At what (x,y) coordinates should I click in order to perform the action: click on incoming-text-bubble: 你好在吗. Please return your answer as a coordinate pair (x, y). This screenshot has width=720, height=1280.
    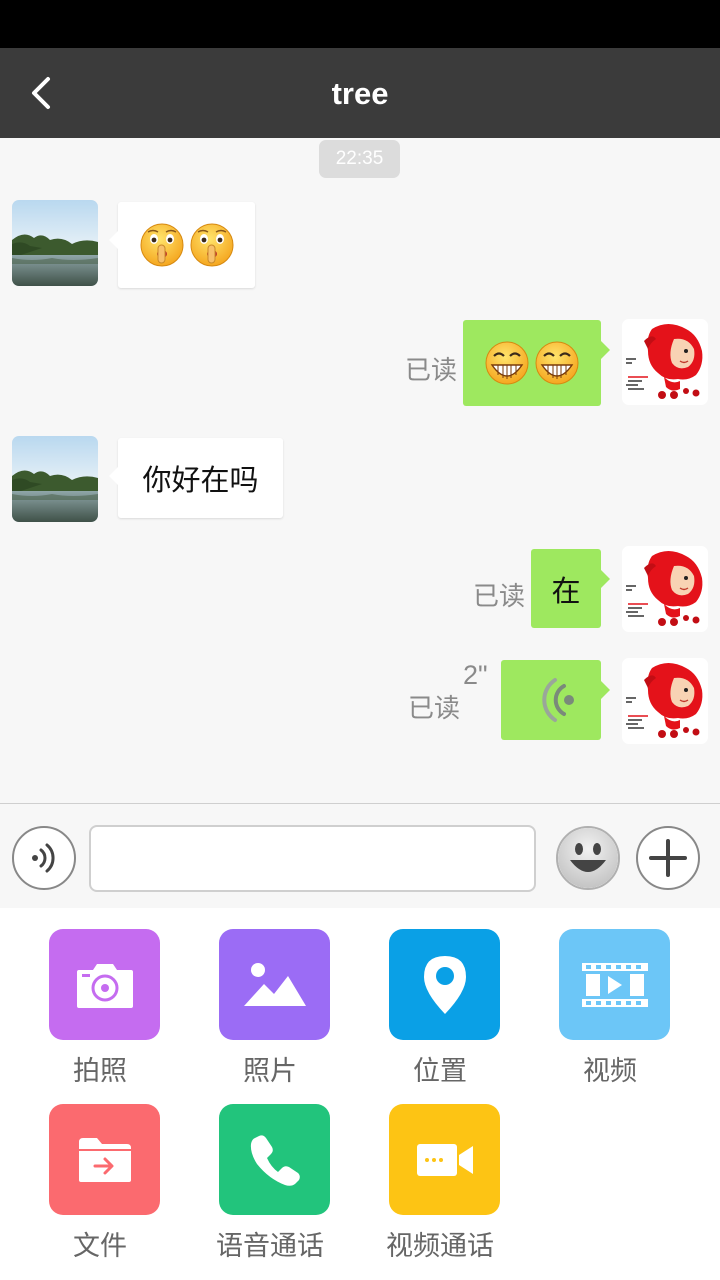
    Looking at the image, I should click on (196, 478).